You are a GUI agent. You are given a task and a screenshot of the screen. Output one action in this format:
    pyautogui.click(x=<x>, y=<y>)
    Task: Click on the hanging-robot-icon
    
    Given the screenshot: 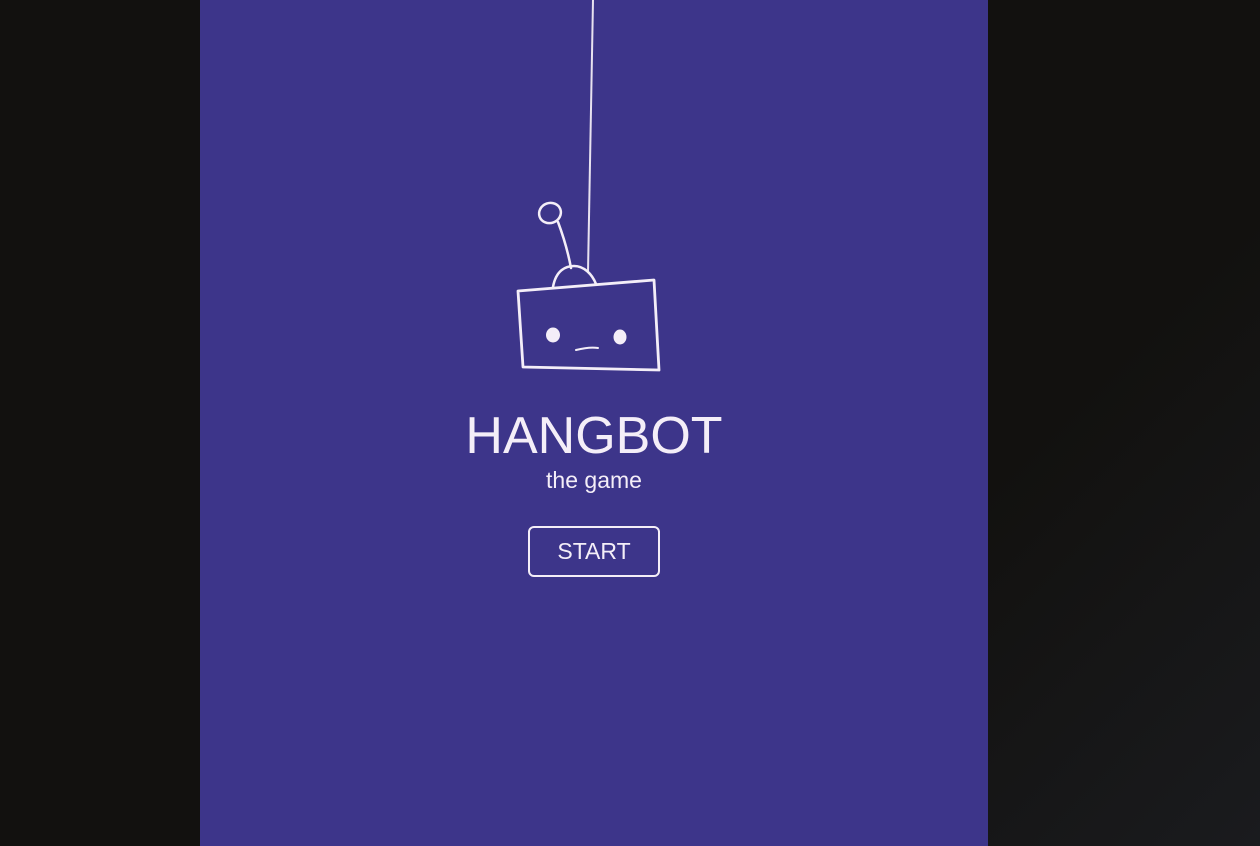 What is the action you would take?
    pyautogui.click(x=588, y=186)
    